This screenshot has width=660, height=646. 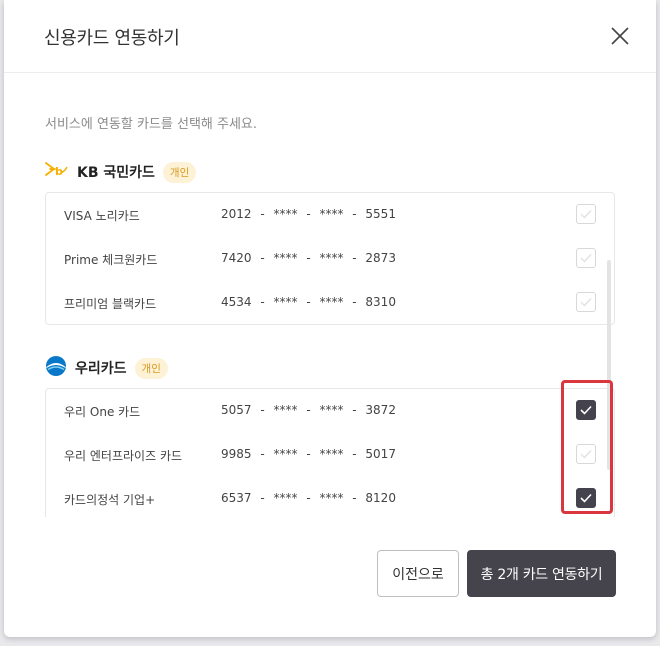 I want to click on card-row: 우리 엔터프라이즈 카드 9985 - **** - **** - 5017, so click(x=330, y=455).